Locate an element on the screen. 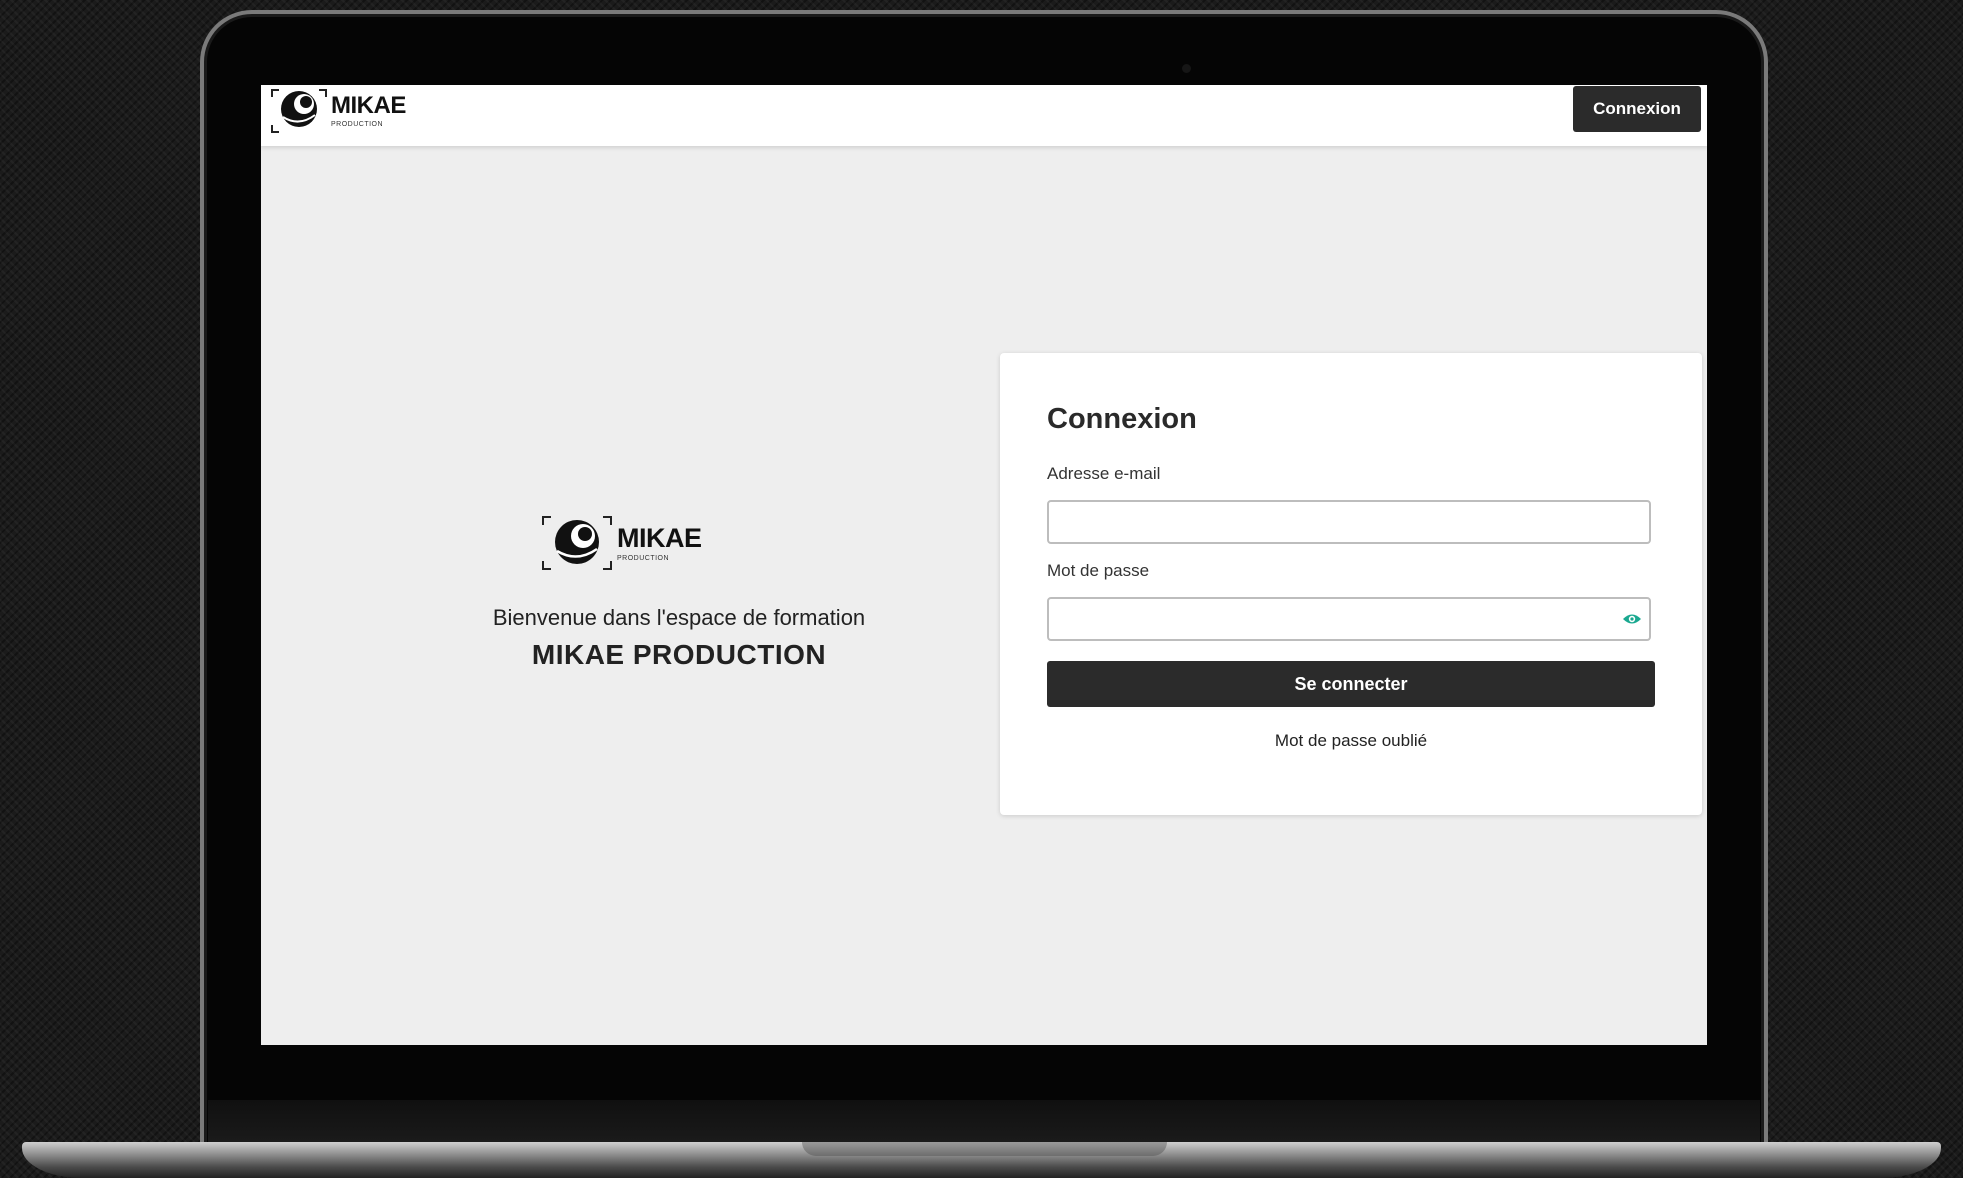  eye-icon is located at coordinates (1632, 619).